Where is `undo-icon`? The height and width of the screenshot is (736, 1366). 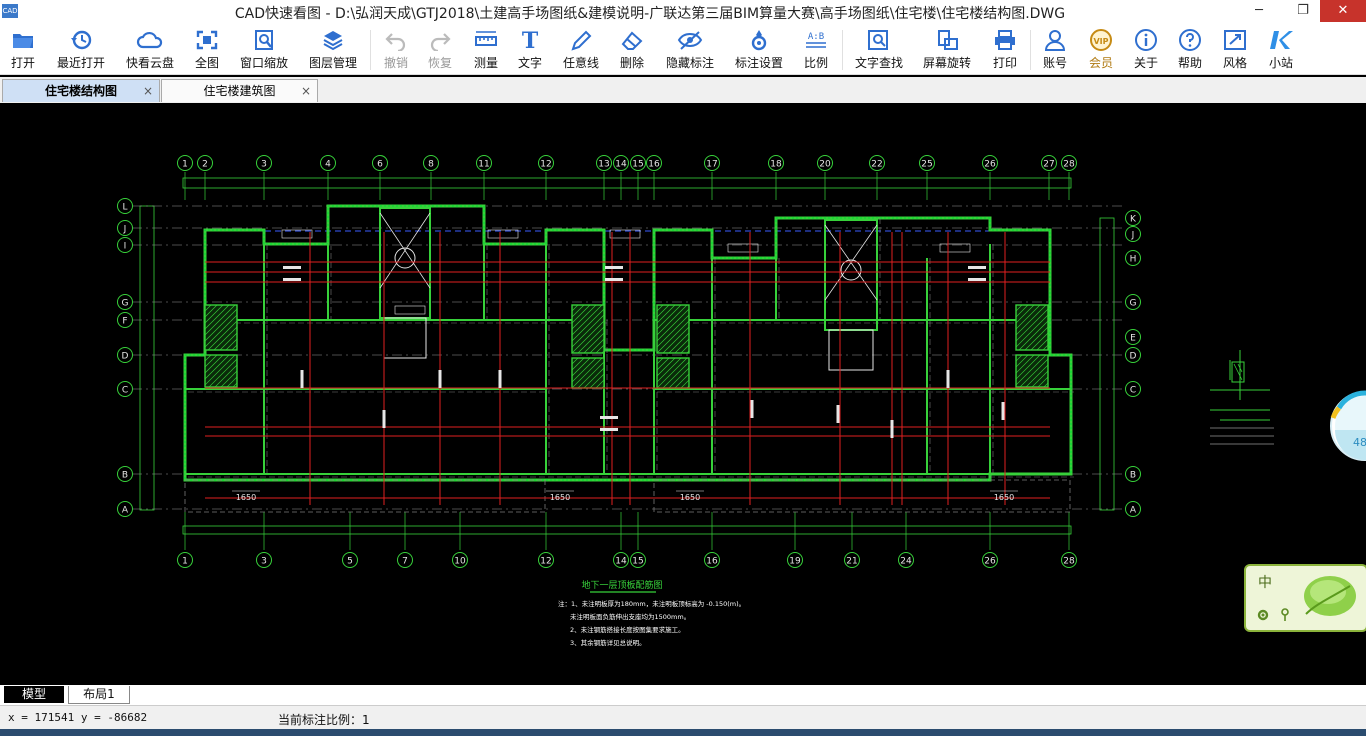
undo-icon is located at coordinates (395, 42).